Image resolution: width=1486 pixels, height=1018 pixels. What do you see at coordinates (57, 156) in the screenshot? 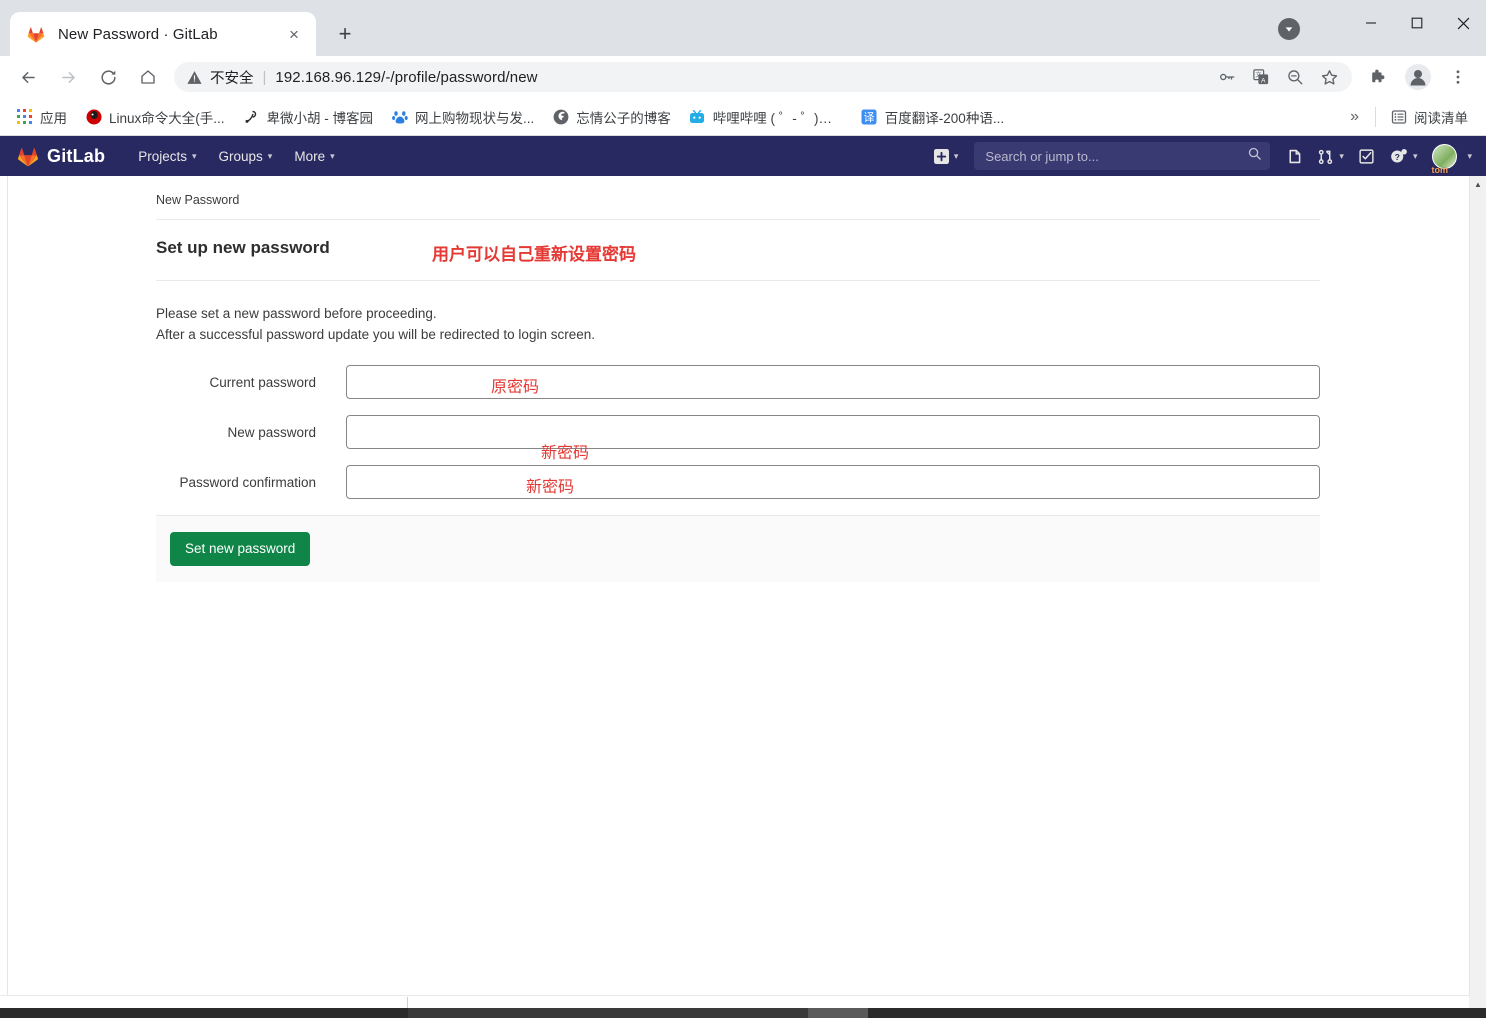
I see `gitlab-home-link: GitLab` at bounding box center [57, 156].